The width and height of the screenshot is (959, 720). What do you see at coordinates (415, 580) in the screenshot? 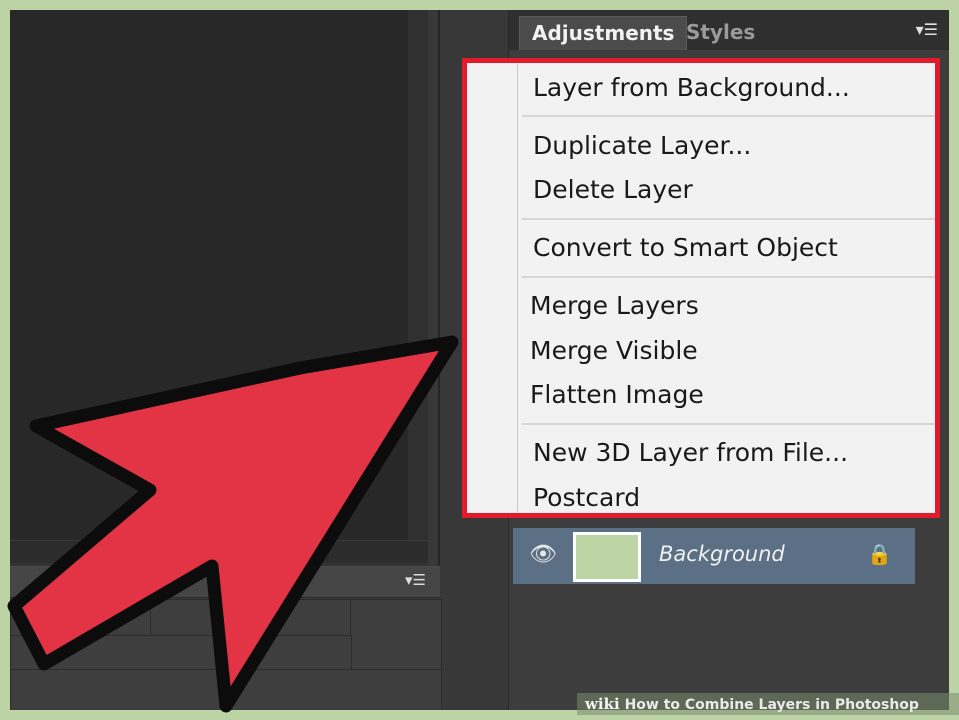
I see `lower-panel-menu-icon: ▾☰` at bounding box center [415, 580].